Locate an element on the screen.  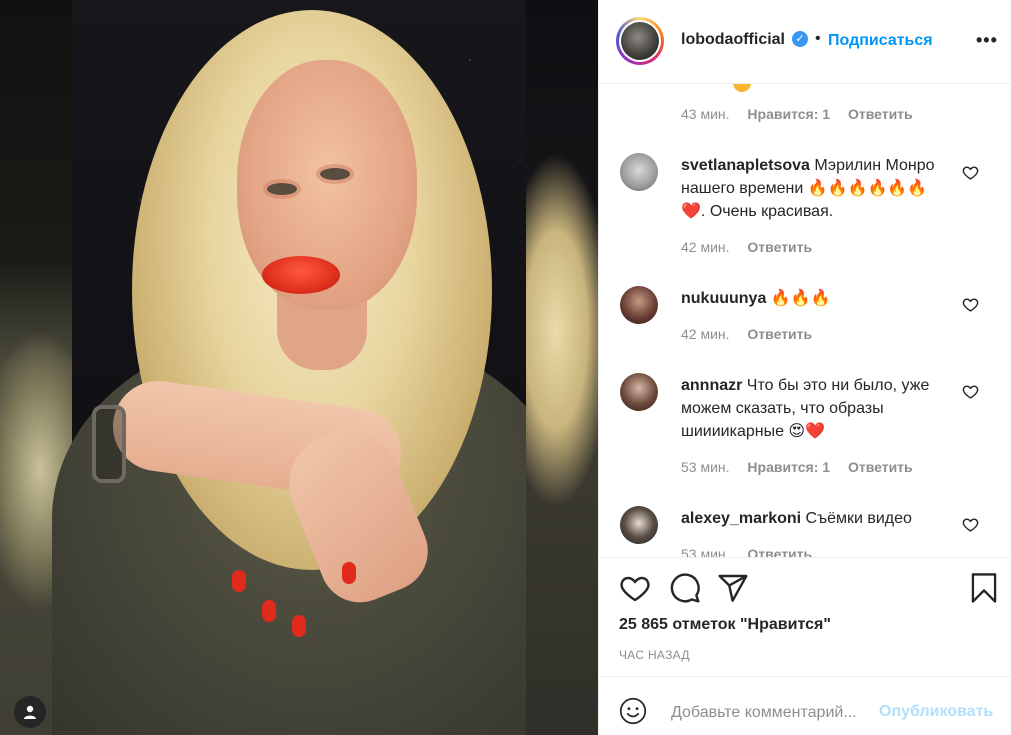
eye-left is located at coordinates (282, 189).